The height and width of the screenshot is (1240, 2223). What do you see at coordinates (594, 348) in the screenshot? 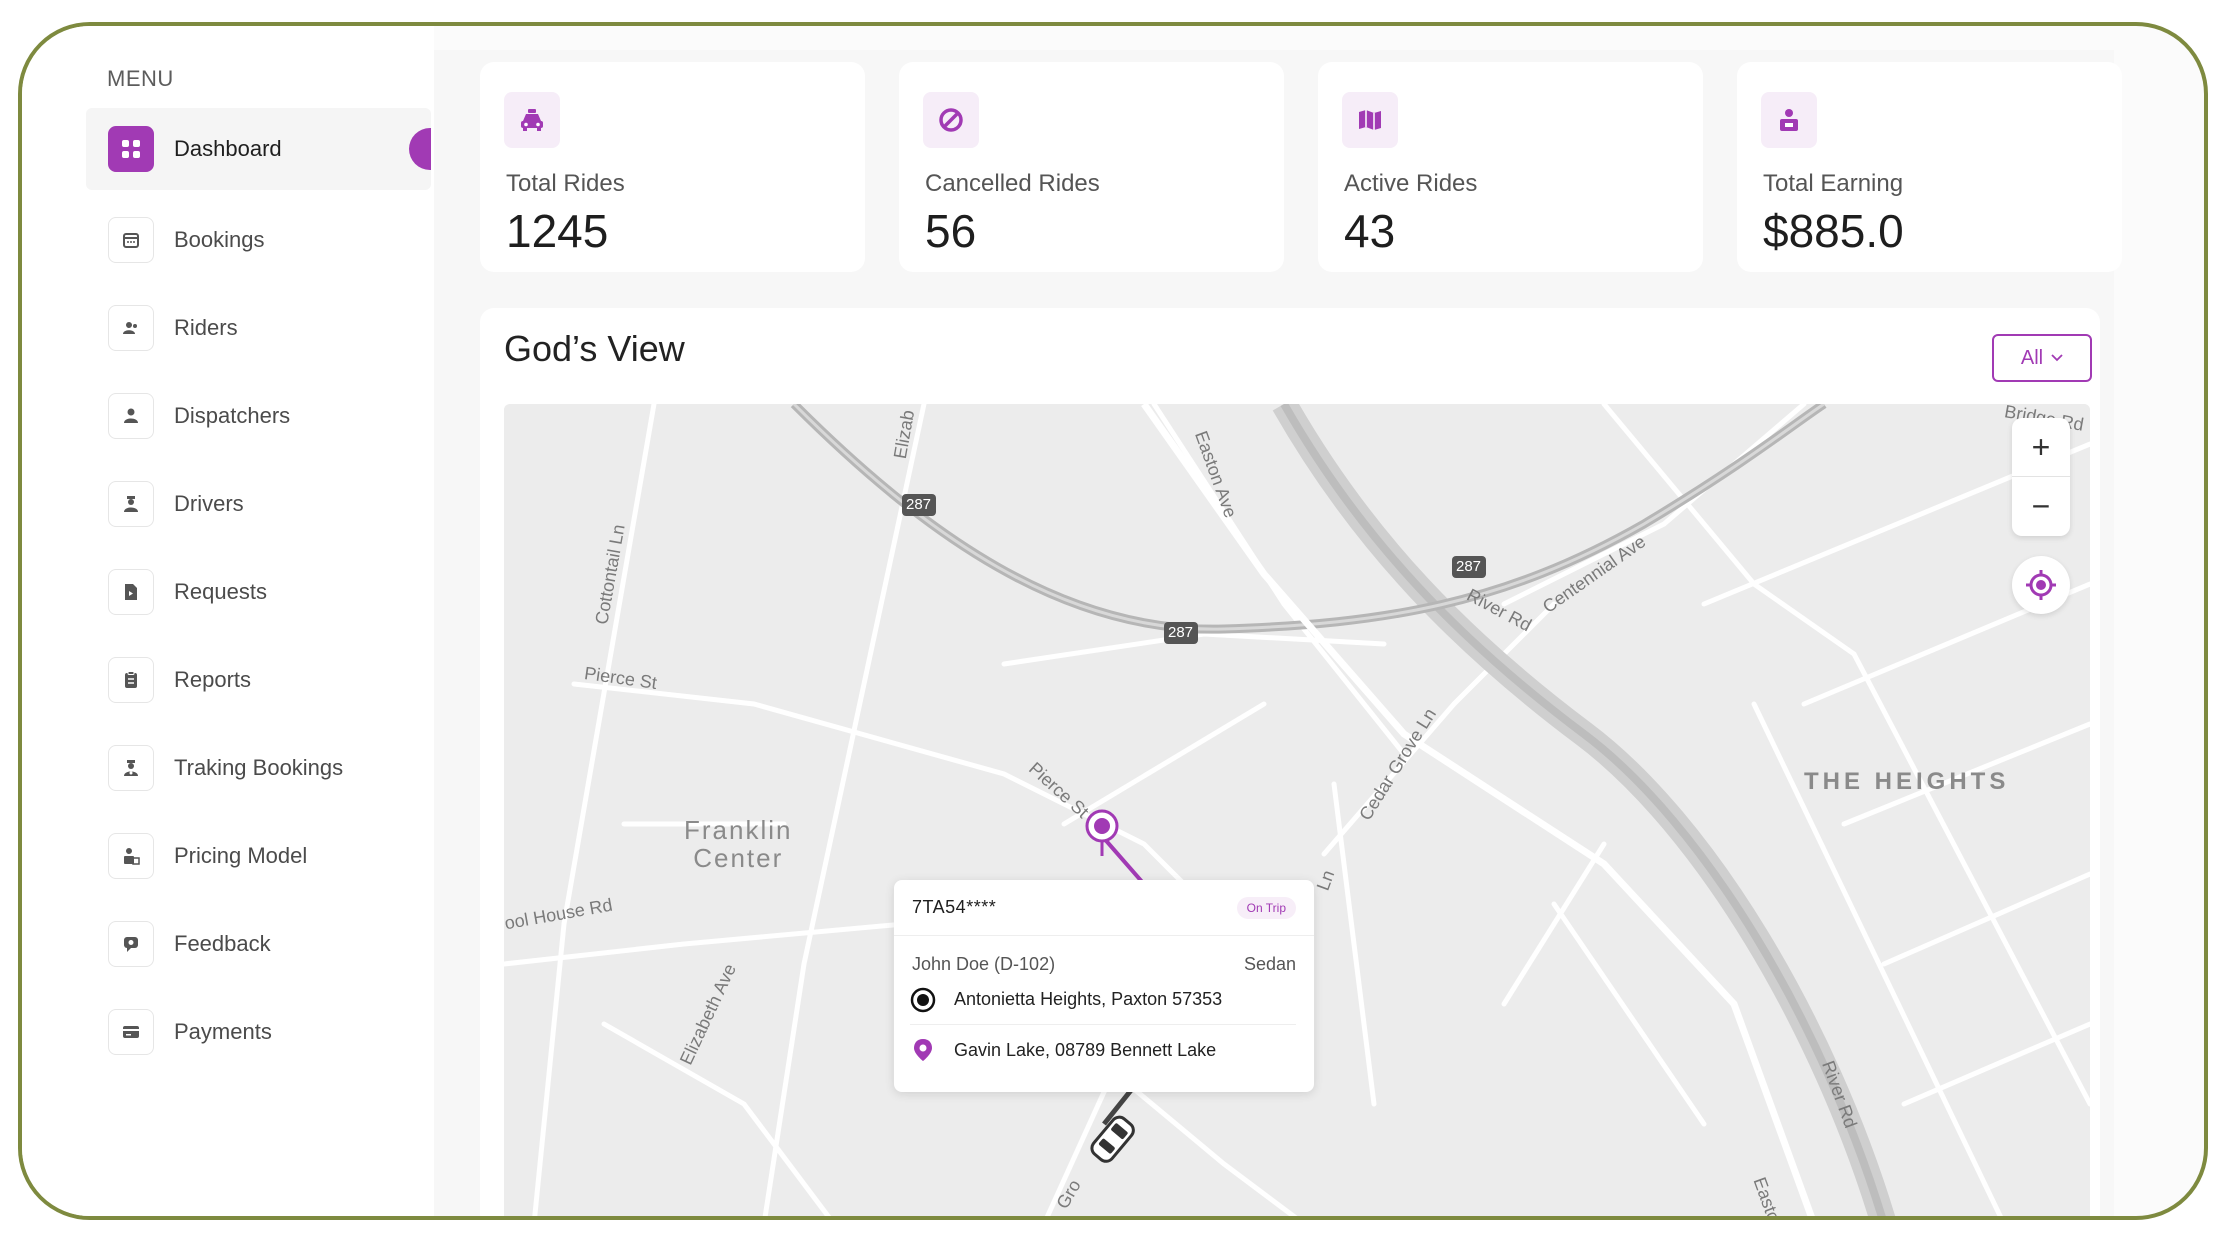
I see `panel-title: God’s View` at bounding box center [594, 348].